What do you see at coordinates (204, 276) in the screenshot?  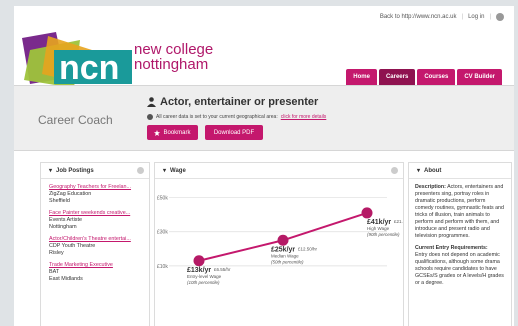 I see `wage-desc-label: Entry-level Wage` at bounding box center [204, 276].